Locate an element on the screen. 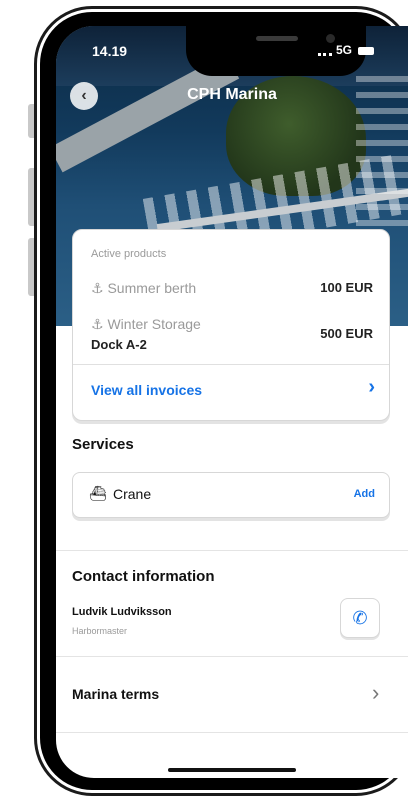  phone-icon: ✆ is located at coordinates (360, 617).